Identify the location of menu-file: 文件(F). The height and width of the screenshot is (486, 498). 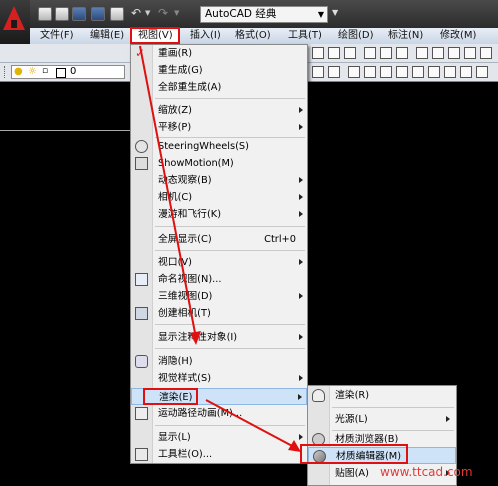
(57, 36).